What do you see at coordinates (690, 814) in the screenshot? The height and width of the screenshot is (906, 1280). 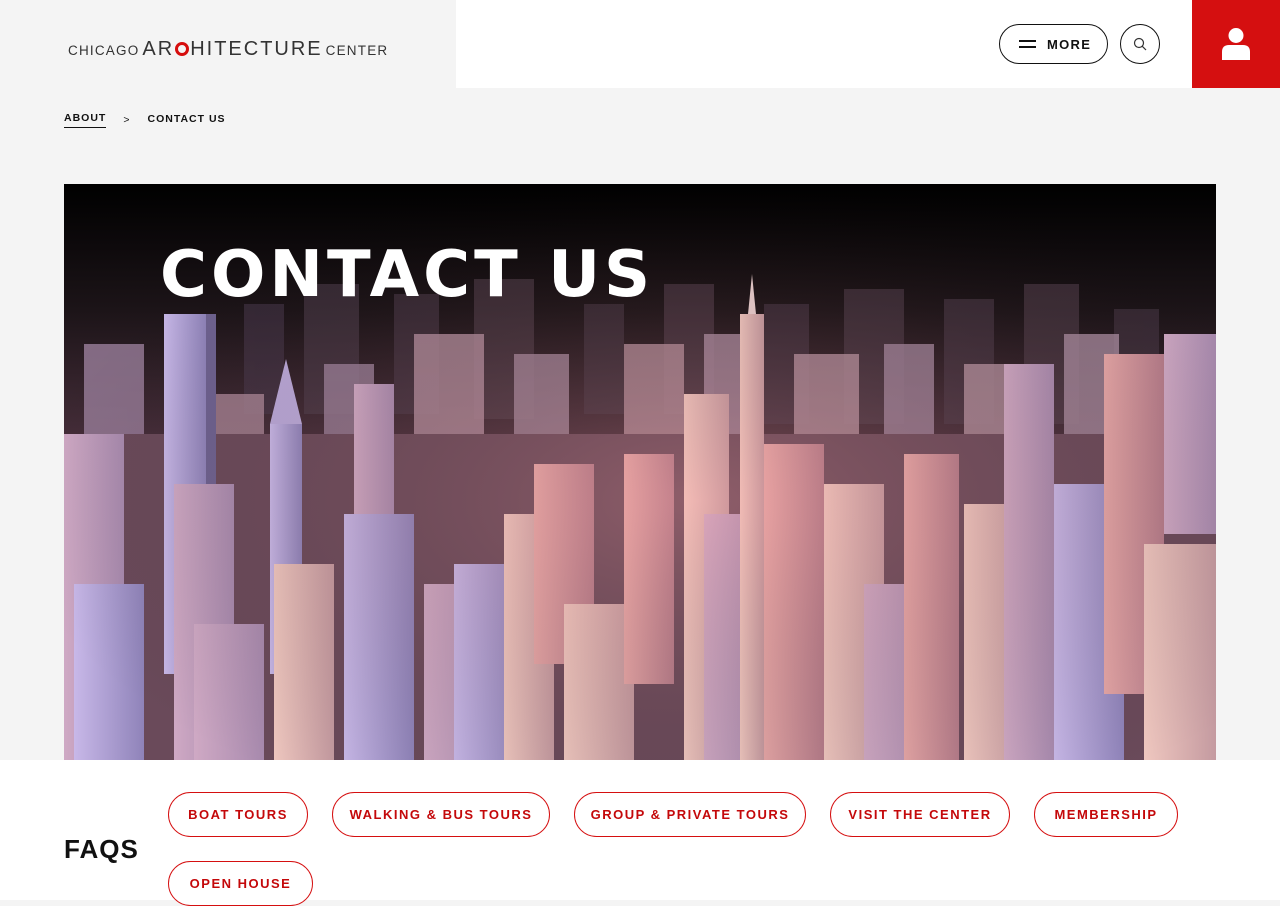 I see `faq-group-private-tours-button: GROUP & PRIVATE TOURS` at bounding box center [690, 814].